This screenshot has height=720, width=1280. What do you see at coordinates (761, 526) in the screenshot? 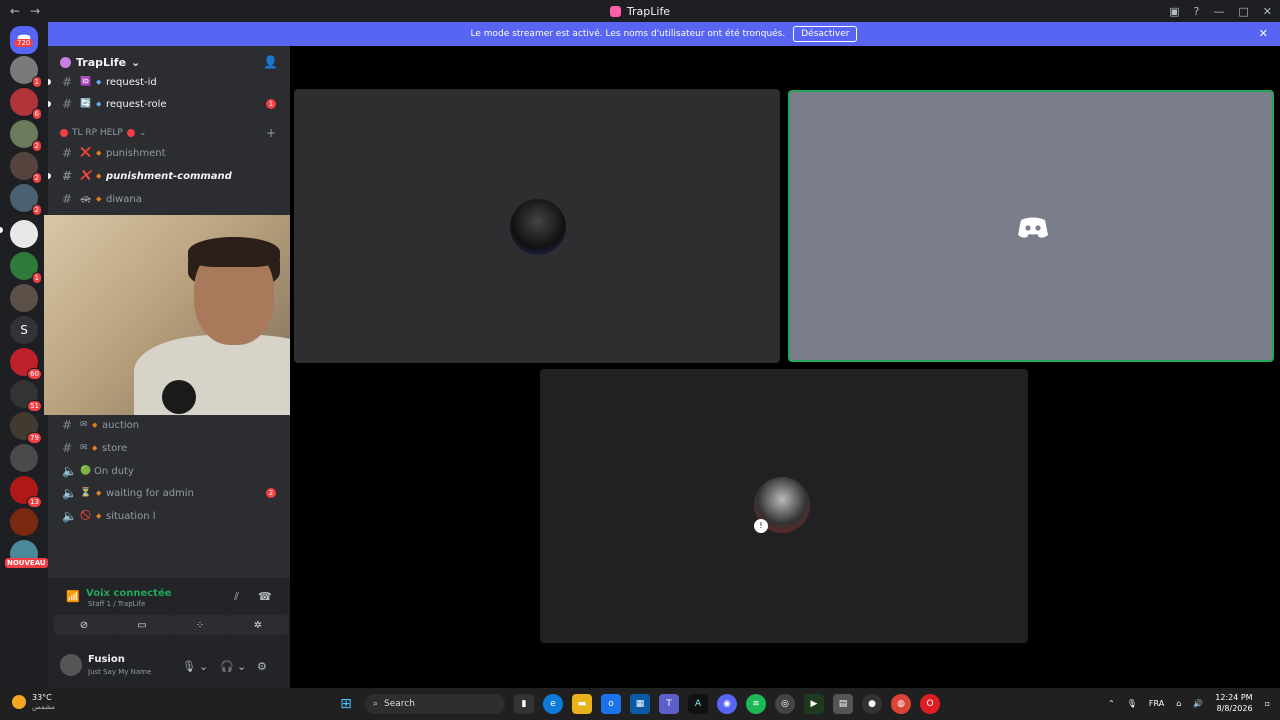
I see `muted-icon: !` at bounding box center [761, 526].